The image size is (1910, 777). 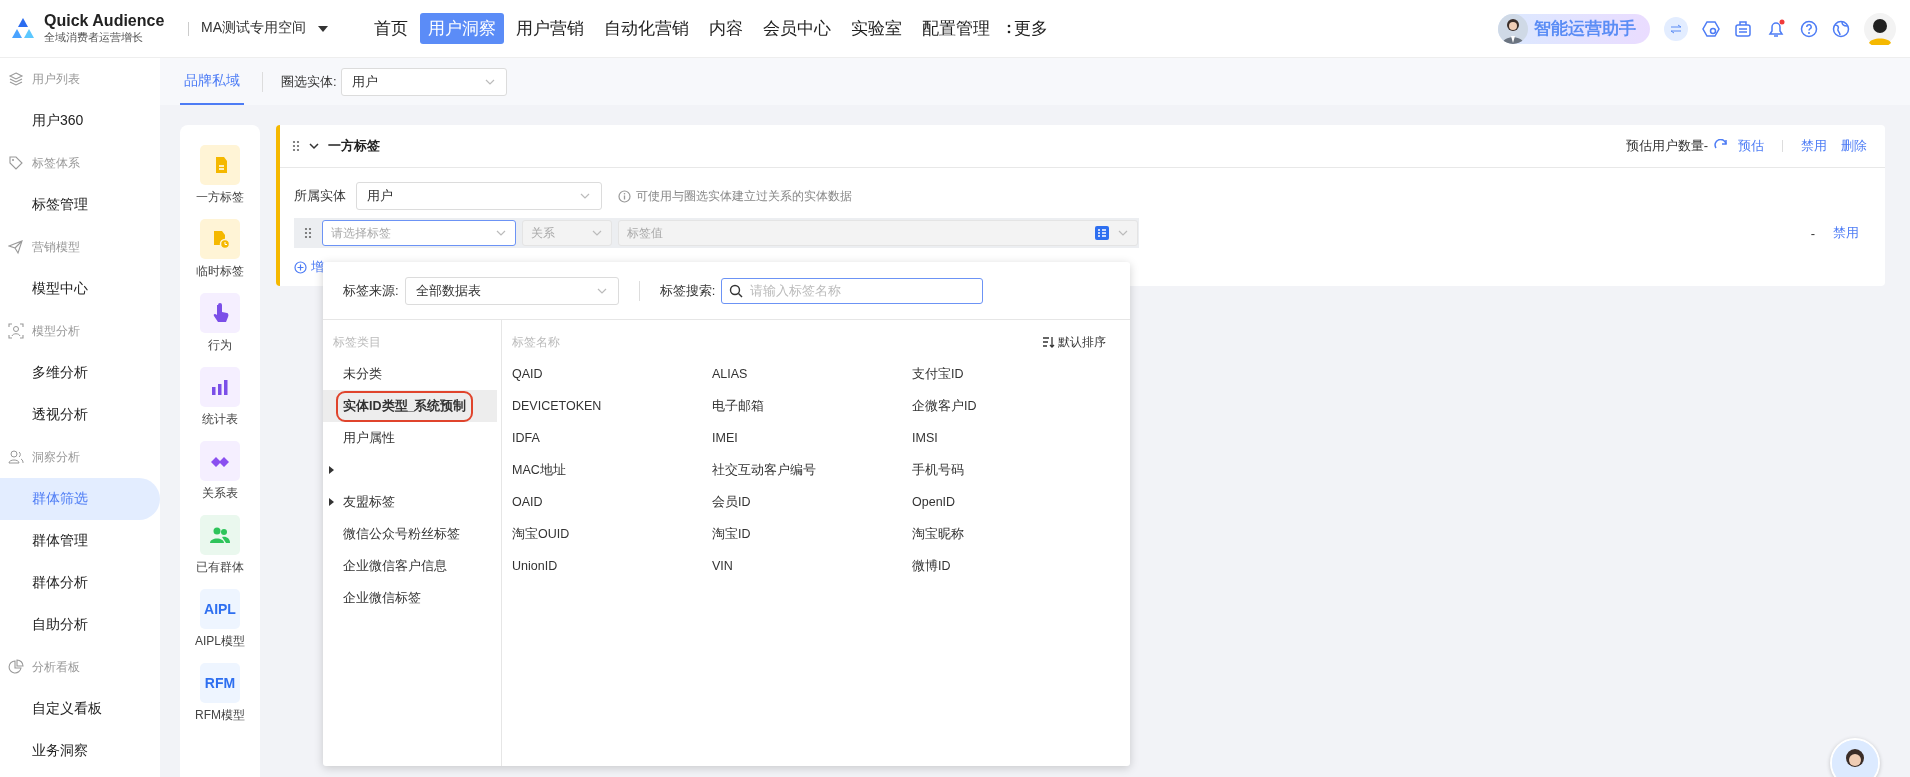 What do you see at coordinates (56, 79) in the screenshot?
I see `group-title: 用户列表` at bounding box center [56, 79].